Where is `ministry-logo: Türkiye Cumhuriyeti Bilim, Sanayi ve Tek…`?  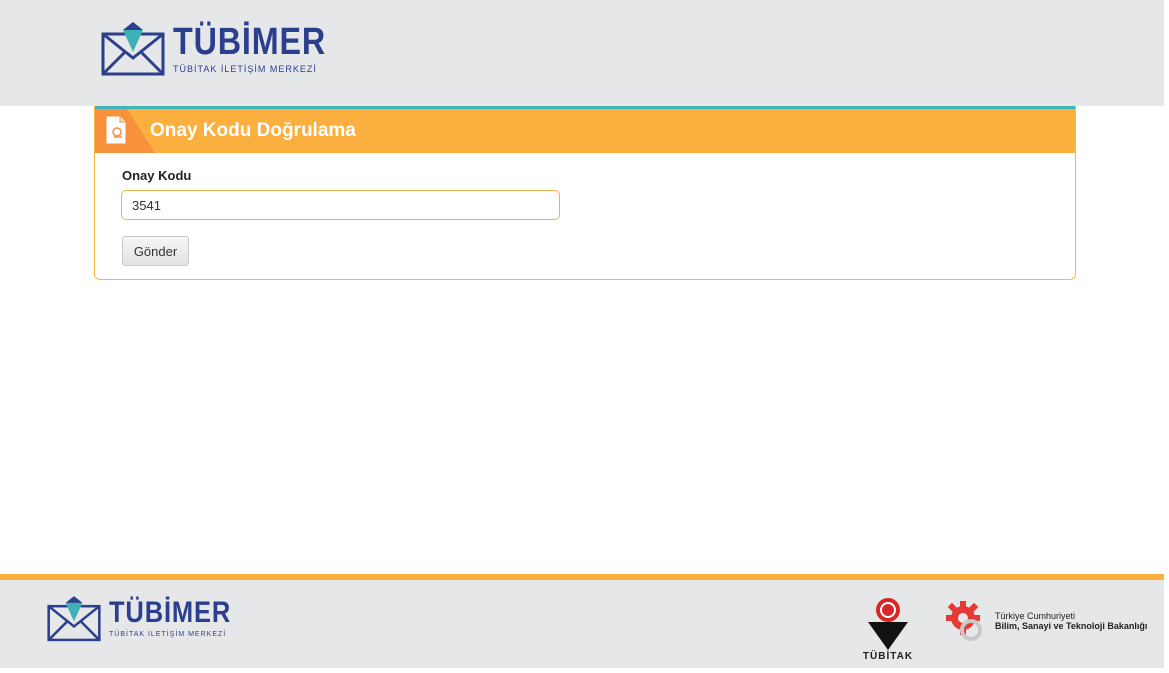 ministry-logo: Türkiye Cumhuriyeti Bilim, Sanayi ve Tek… is located at coordinates (1044, 621).